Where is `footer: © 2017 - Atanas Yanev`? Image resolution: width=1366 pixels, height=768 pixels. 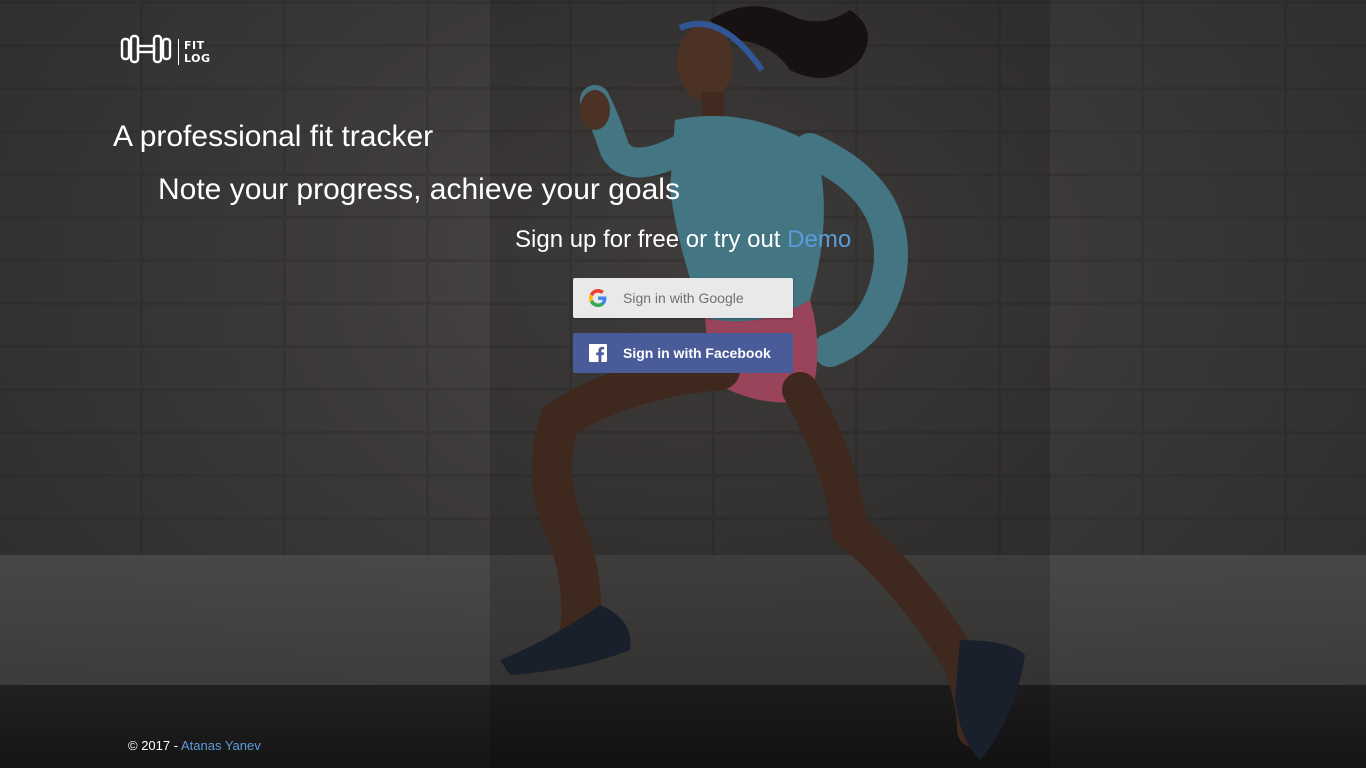 footer: © 2017 - Atanas Yanev is located at coordinates (194, 745).